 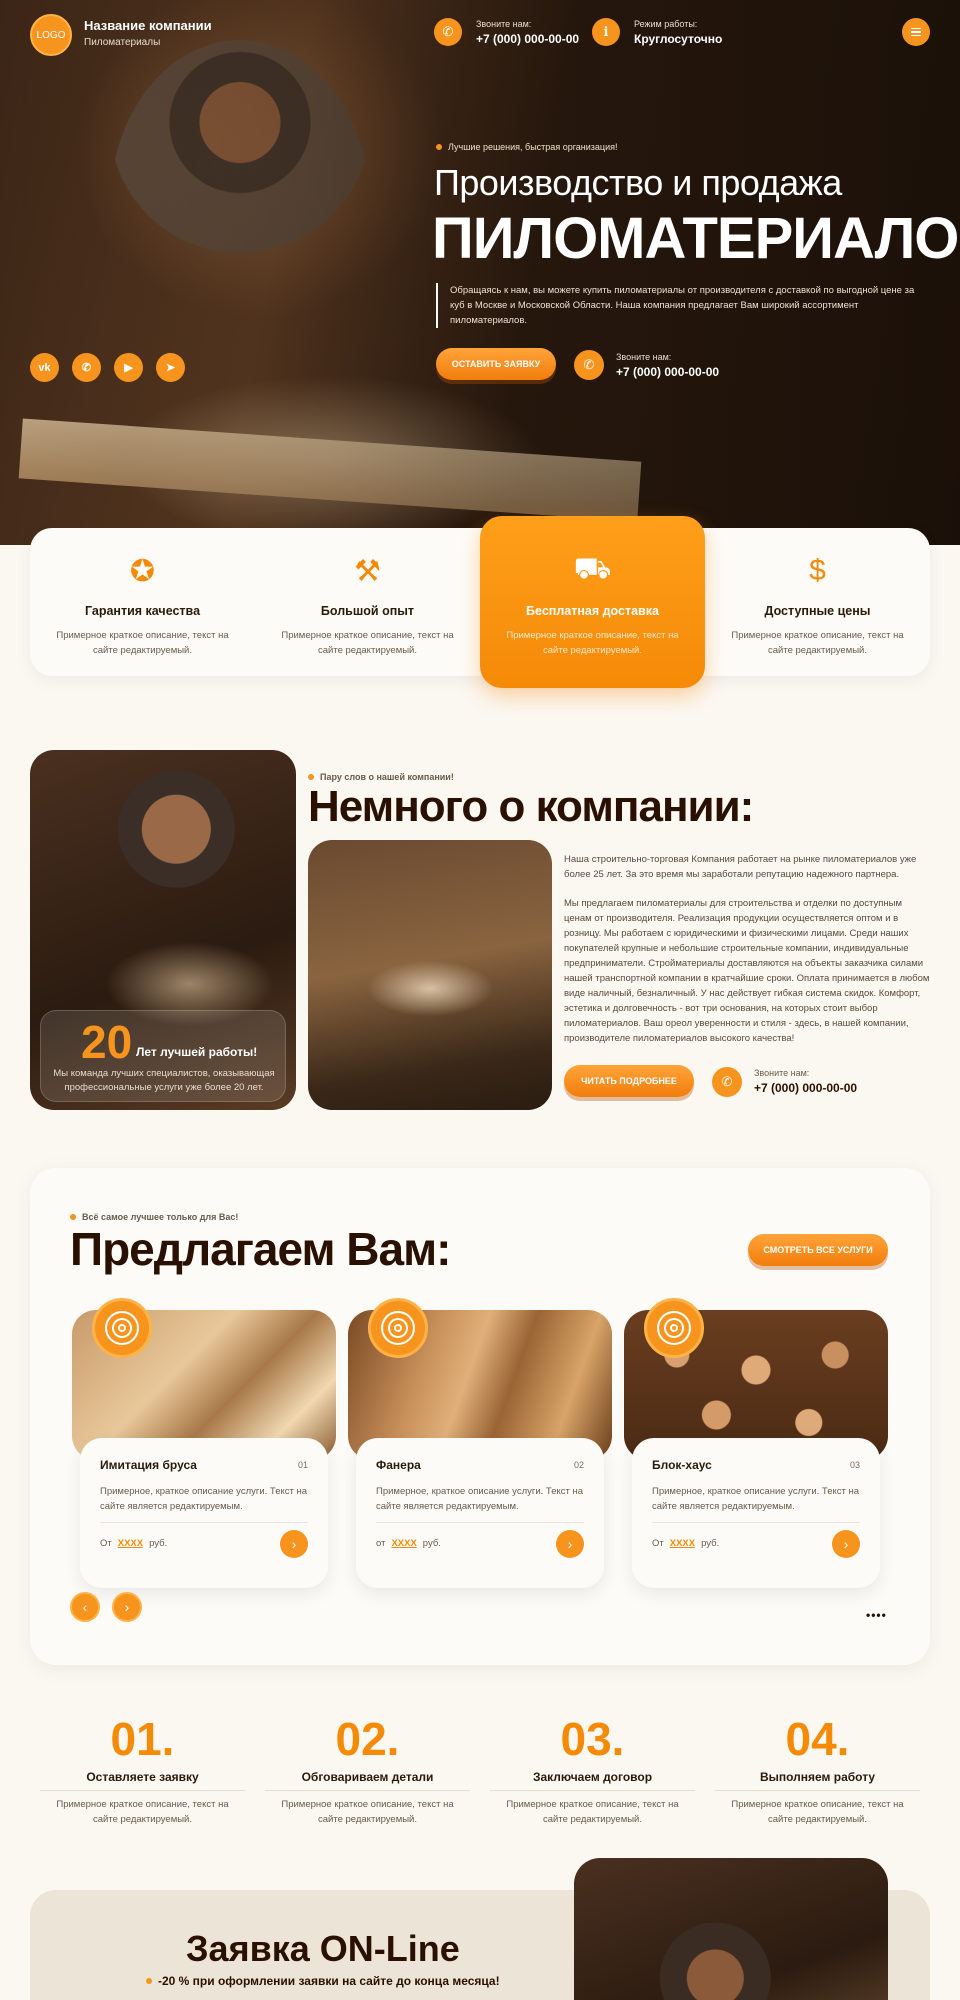 What do you see at coordinates (367, 611) in the screenshot?
I see `feature-title: Большой опыт` at bounding box center [367, 611].